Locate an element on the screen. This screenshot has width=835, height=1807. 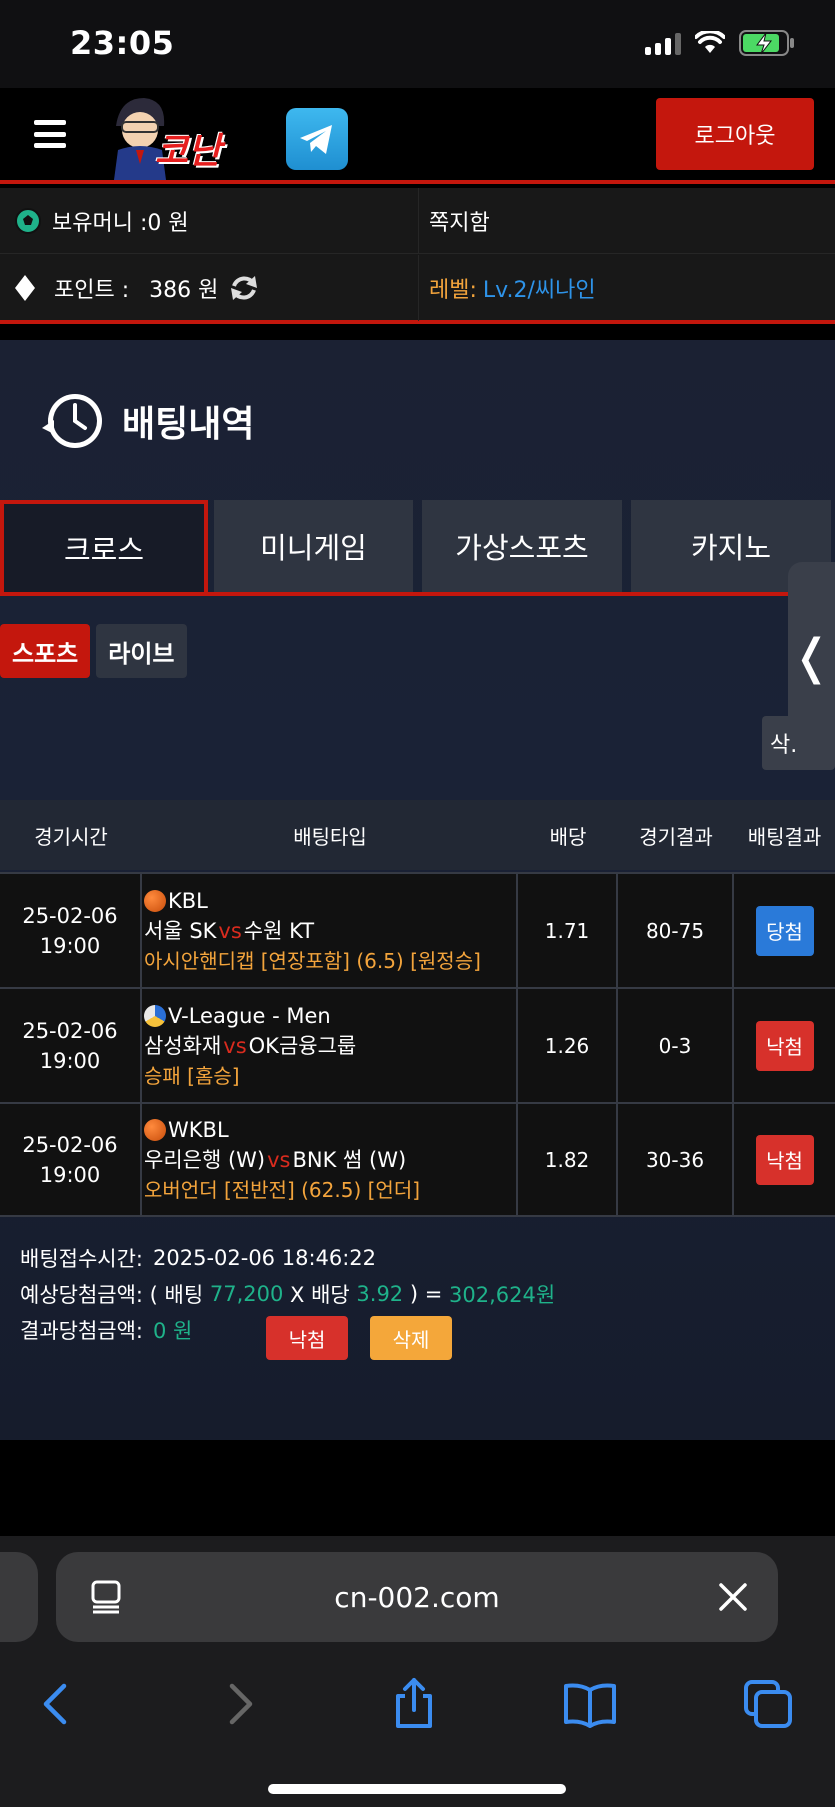
bet-detail: 승패 [홈승] is located at coordinates (192, 1075).